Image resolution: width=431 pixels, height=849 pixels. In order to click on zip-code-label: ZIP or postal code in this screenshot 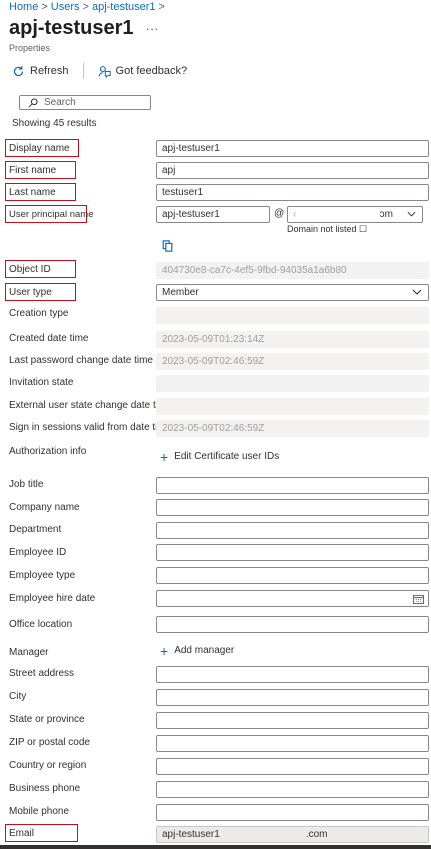, I will do `click(49, 742)`.